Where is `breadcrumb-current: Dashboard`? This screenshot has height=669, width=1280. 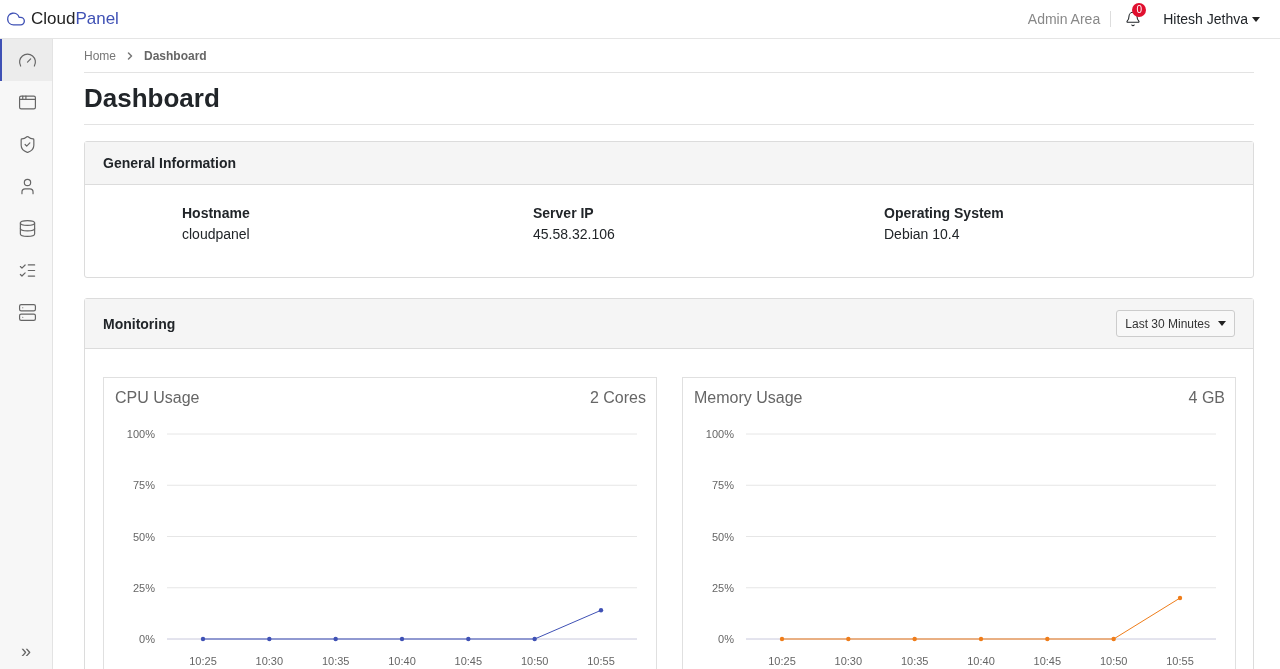 breadcrumb-current: Dashboard is located at coordinates (175, 55).